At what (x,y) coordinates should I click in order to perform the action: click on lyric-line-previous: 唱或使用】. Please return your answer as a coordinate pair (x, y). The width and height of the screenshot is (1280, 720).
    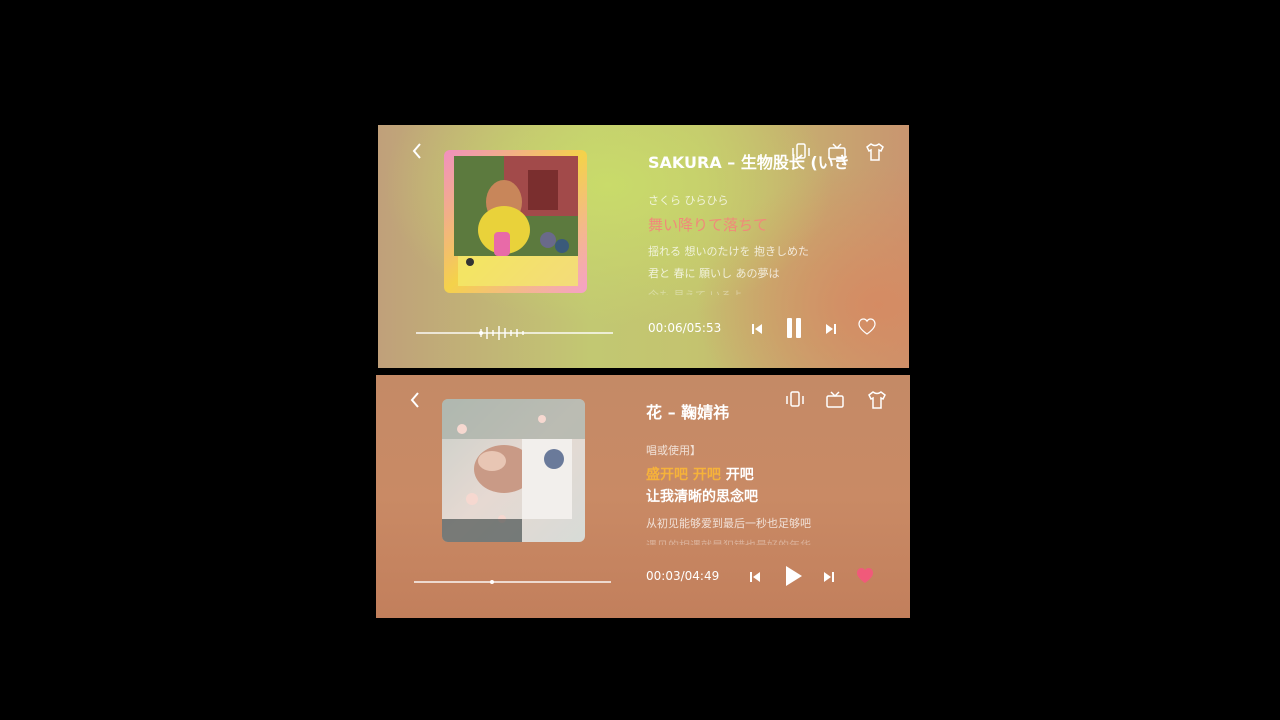
    Looking at the image, I should click on (673, 450).